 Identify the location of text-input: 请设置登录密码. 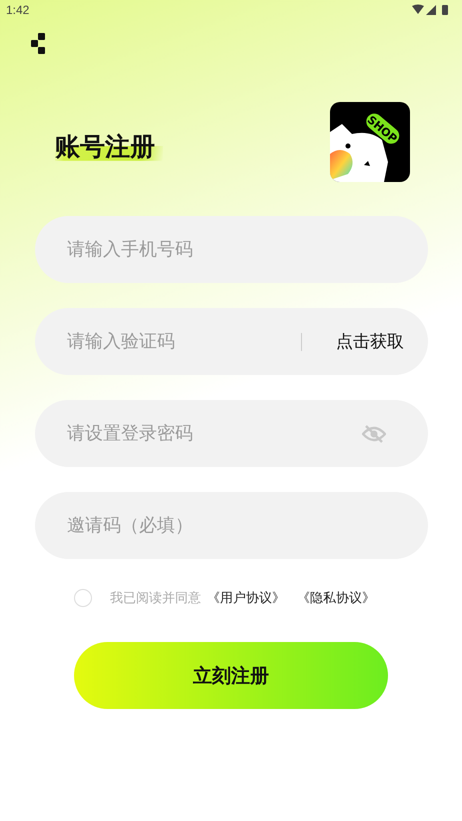
(214, 433).